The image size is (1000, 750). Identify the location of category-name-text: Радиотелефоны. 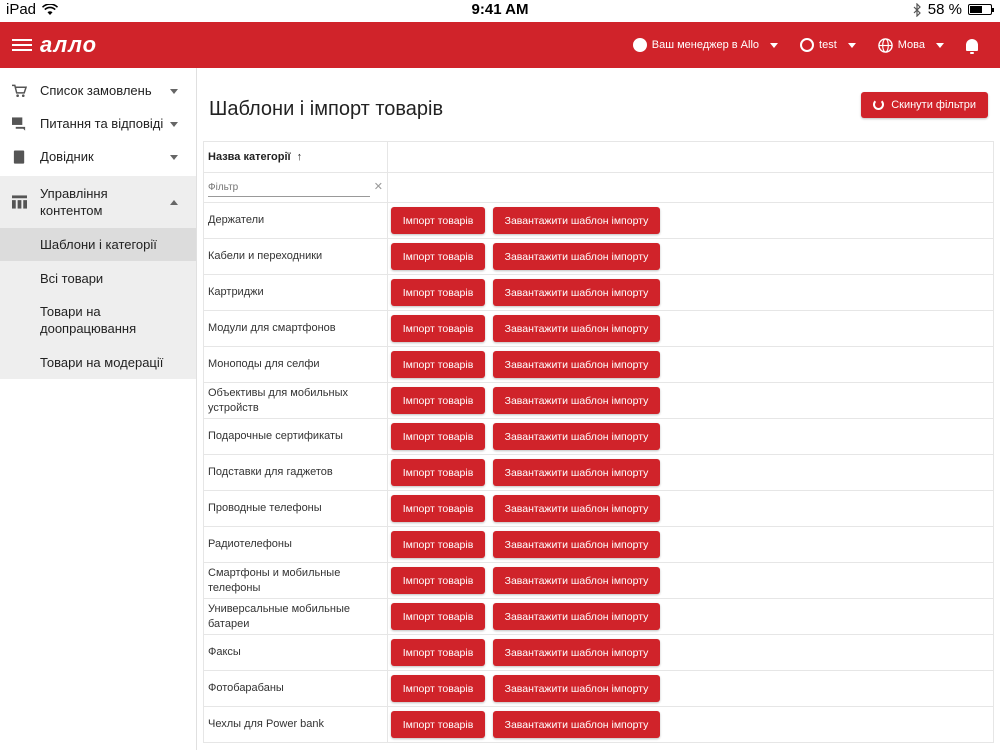
(250, 544).